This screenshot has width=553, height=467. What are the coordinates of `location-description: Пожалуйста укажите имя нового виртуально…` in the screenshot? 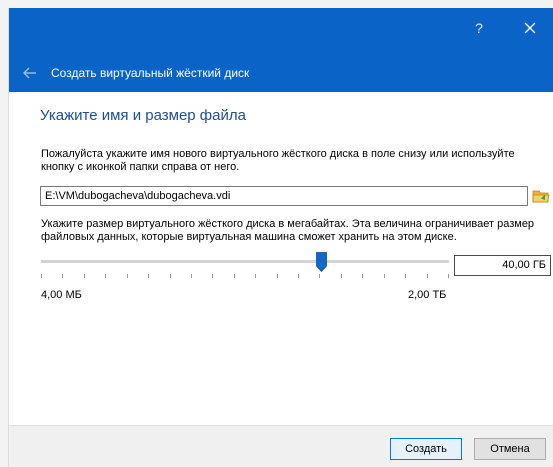 It's located at (278, 160).